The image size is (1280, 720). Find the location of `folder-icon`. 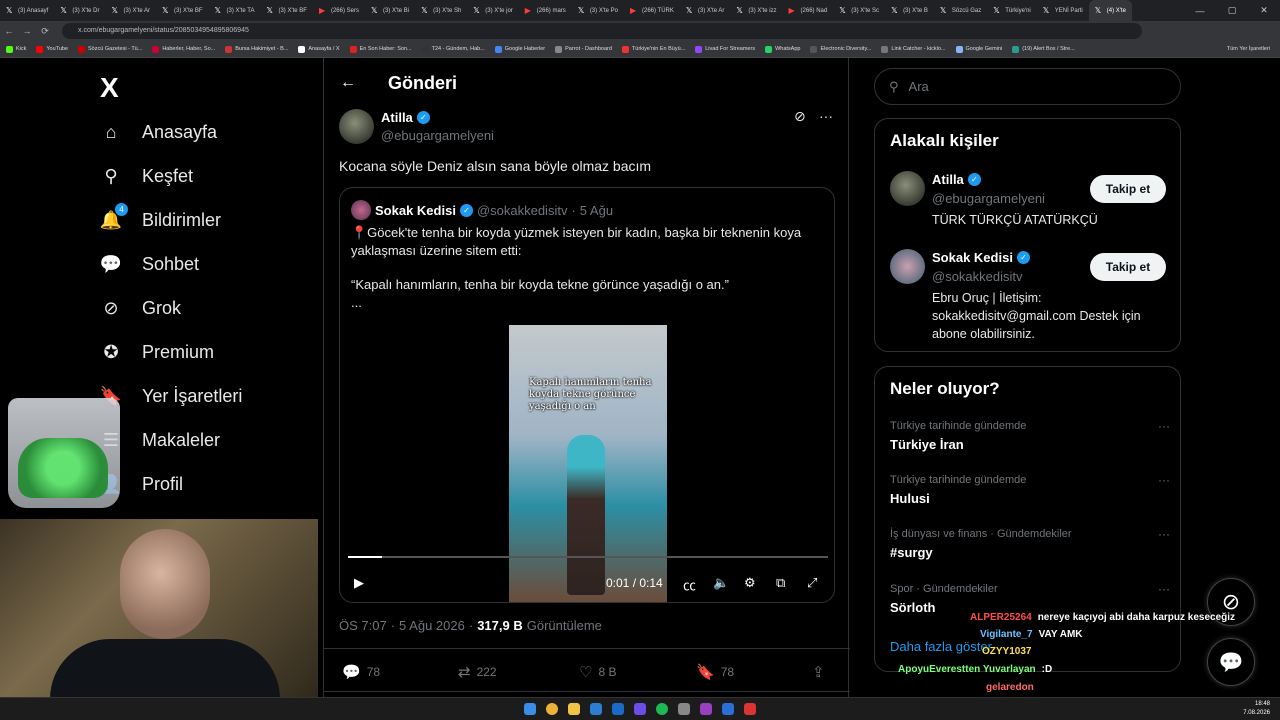

folder-icon is located at coordinates (574, 709).